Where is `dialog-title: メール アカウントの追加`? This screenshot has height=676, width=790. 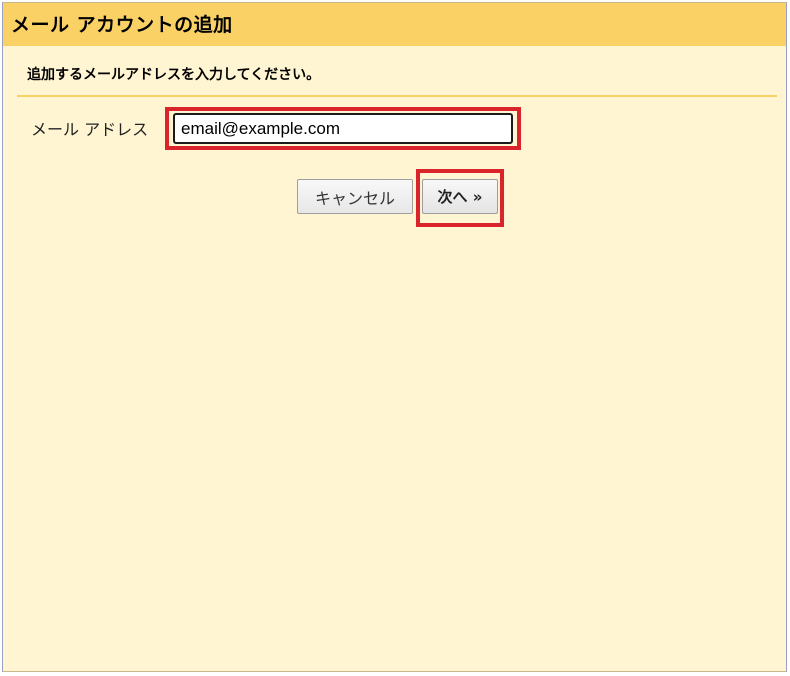
dialog-title: メール アカウントの追加 is located at coordinates (122, 25).